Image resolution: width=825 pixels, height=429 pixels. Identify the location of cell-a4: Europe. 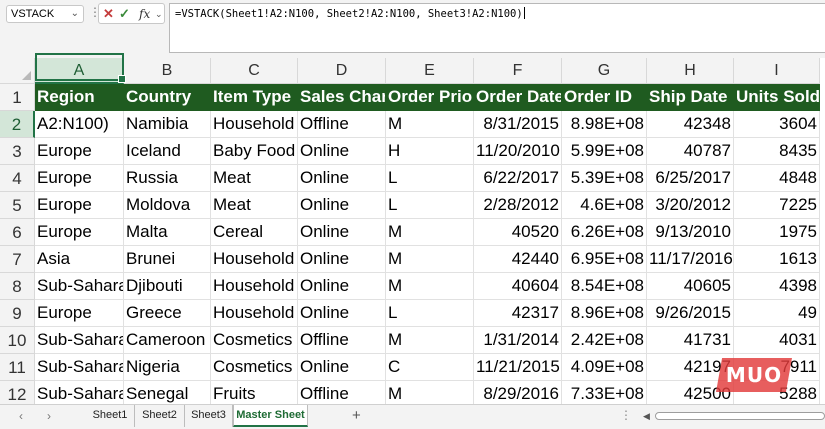
(79, 178).